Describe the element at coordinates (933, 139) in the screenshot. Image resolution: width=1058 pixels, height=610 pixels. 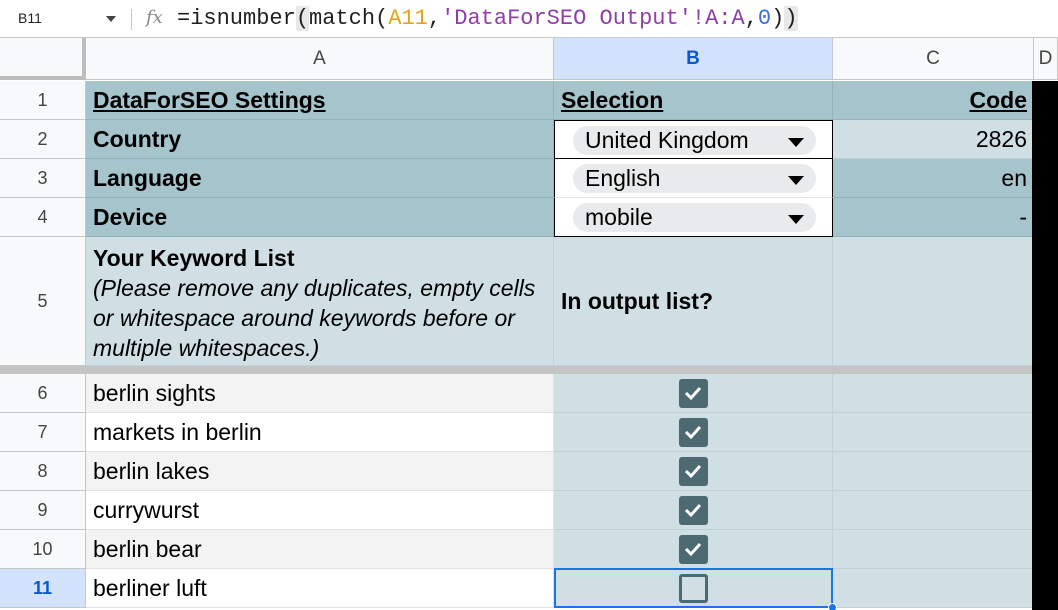
I see `country-code-cell: 2826` at that location.